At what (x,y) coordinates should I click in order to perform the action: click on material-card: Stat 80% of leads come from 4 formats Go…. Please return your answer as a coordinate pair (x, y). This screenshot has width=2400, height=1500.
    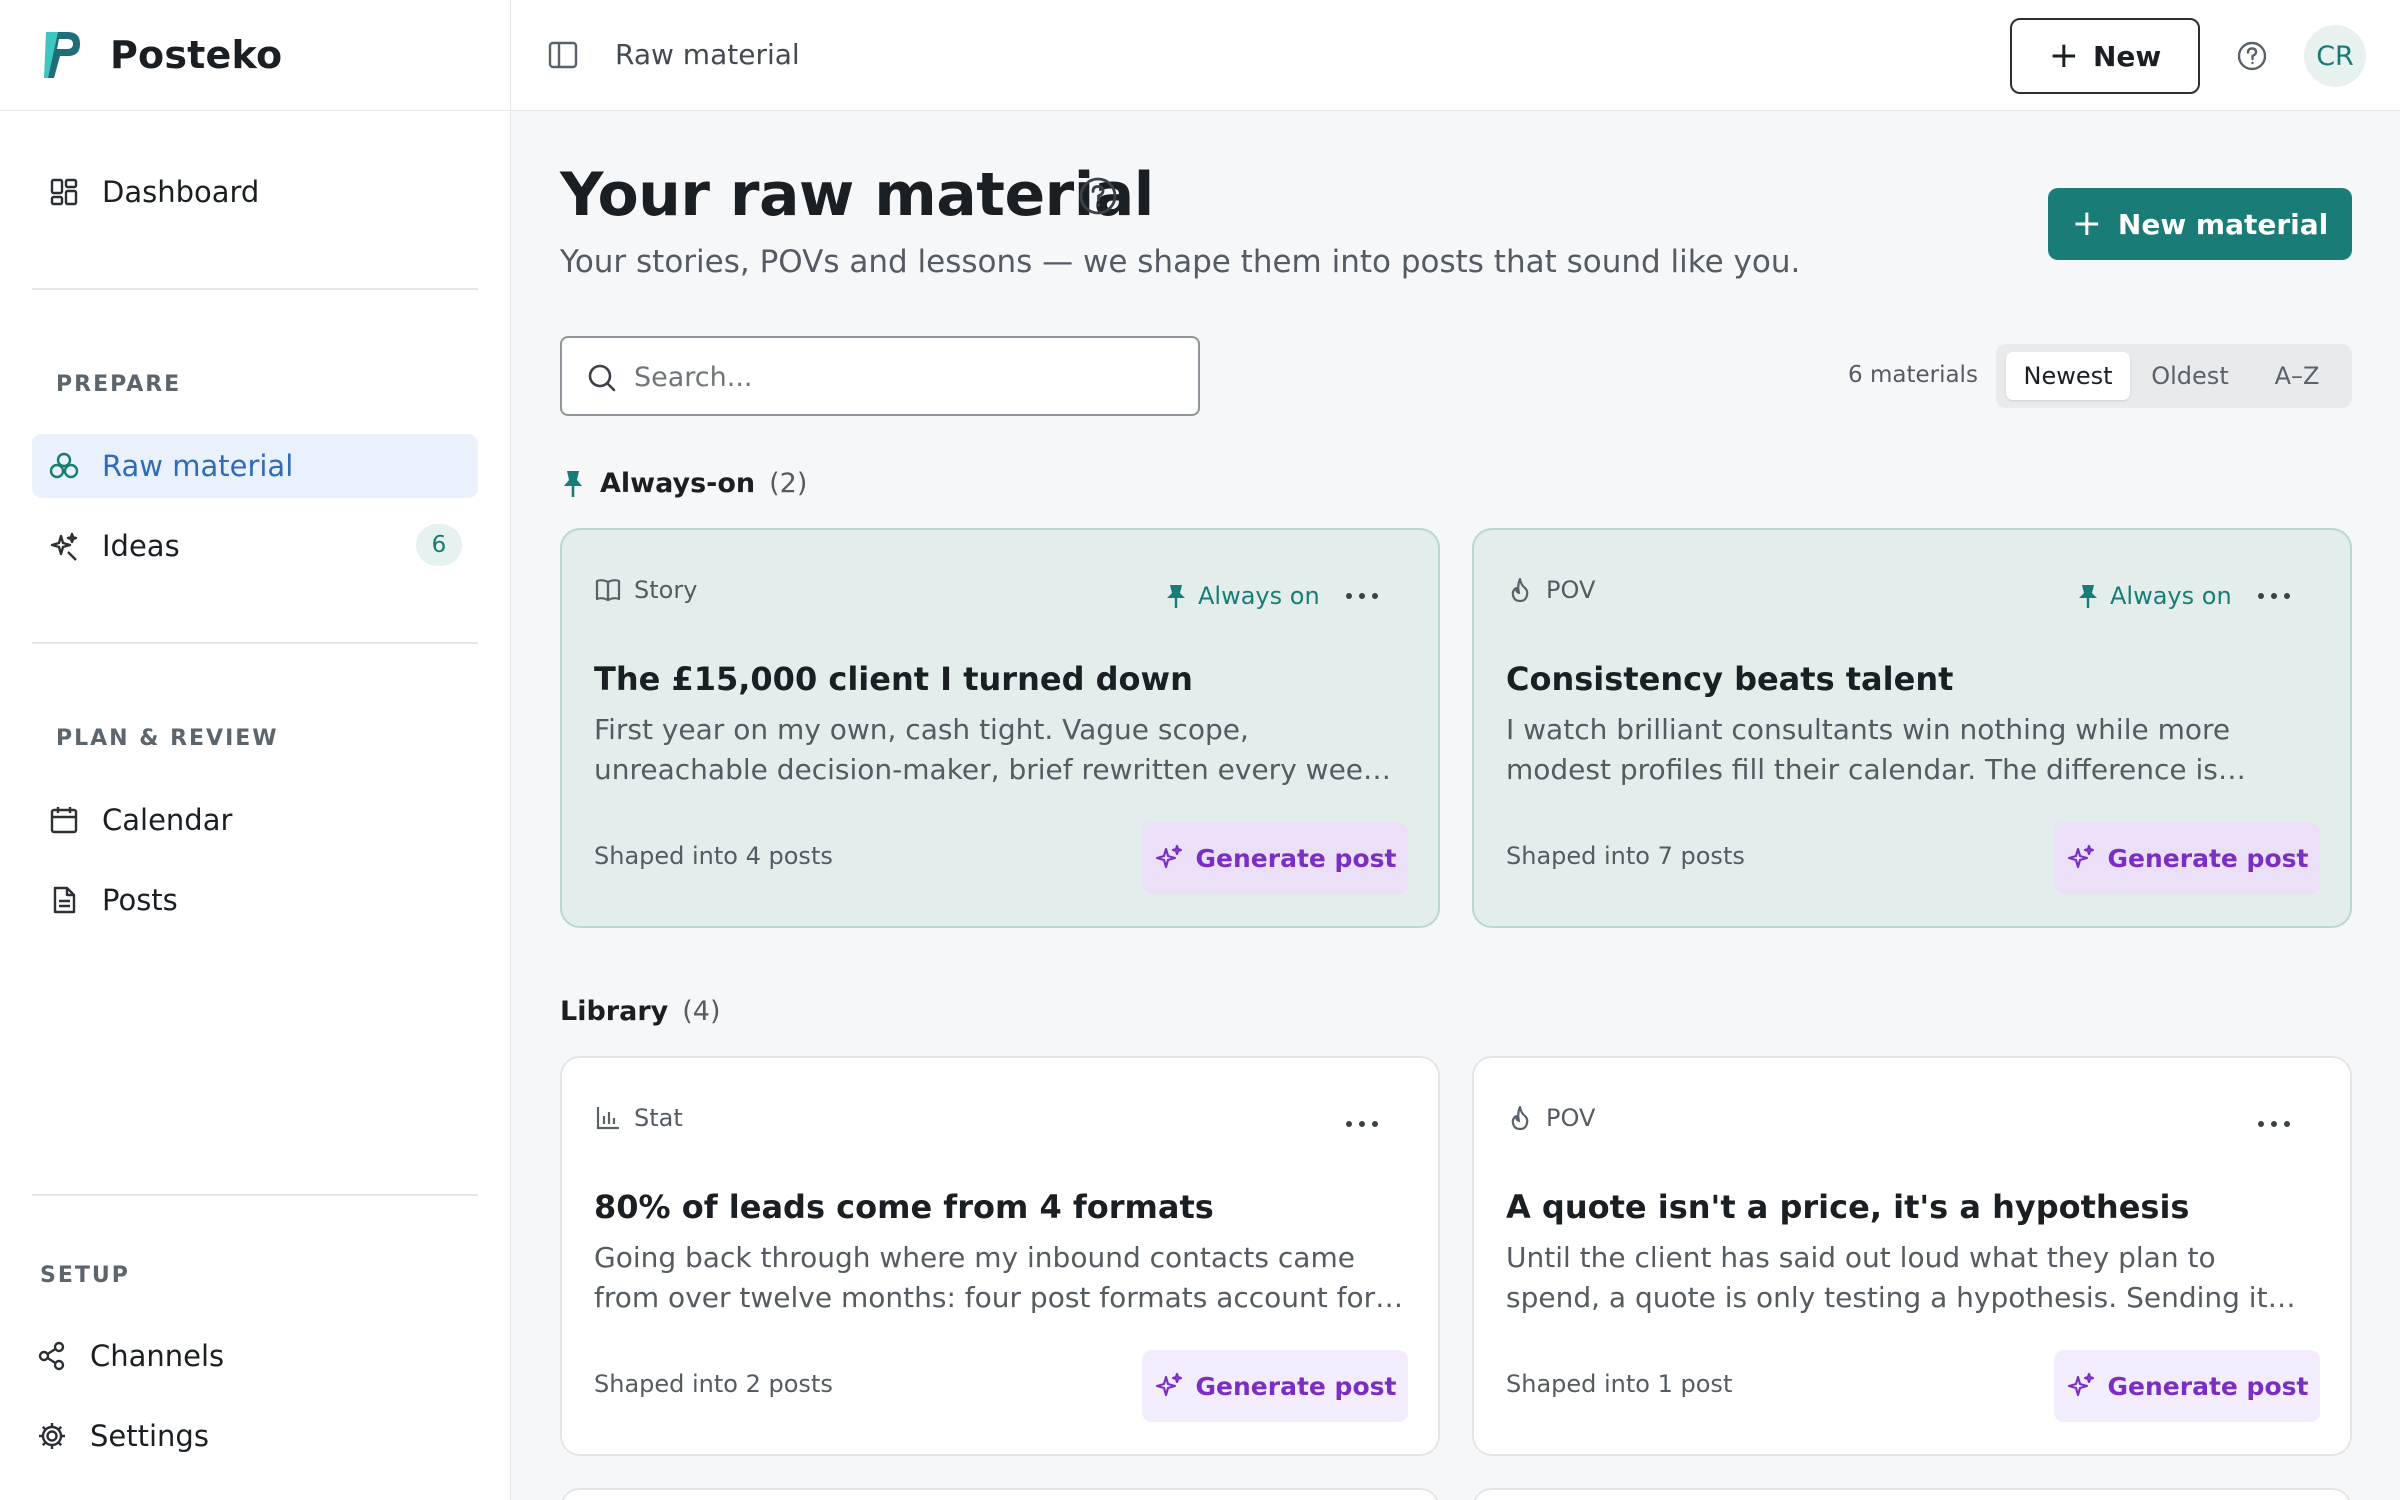
    Looking at the image, I should click on (1000, 1256).